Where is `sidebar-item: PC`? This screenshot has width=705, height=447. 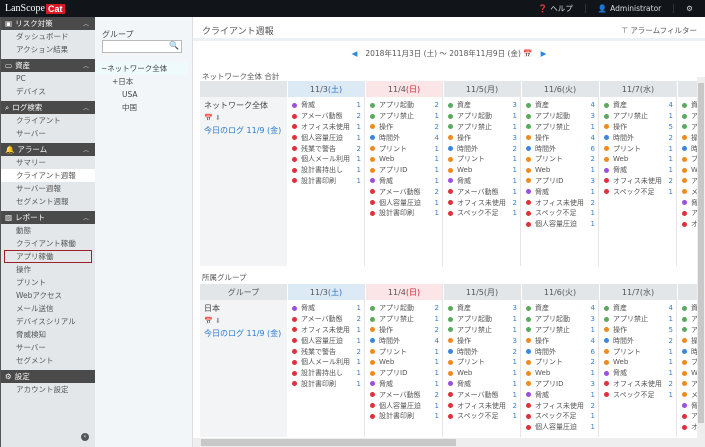 sidebar-item: PC is located at coordinates (48, 78).